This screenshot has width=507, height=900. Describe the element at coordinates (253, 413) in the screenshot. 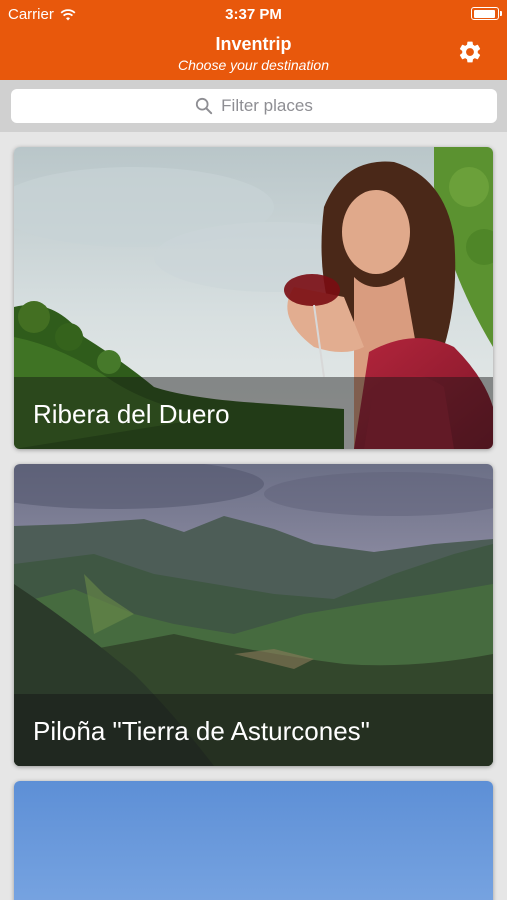

I see `place-caption: Ribera del Duero` at that location.